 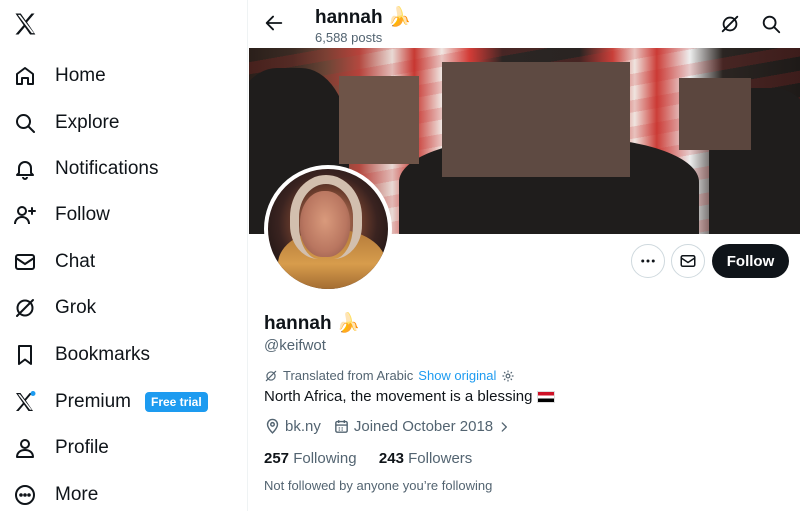 I want to click on bio-text: North Africa, the movement is a blessing, so click(x=398, y=396).